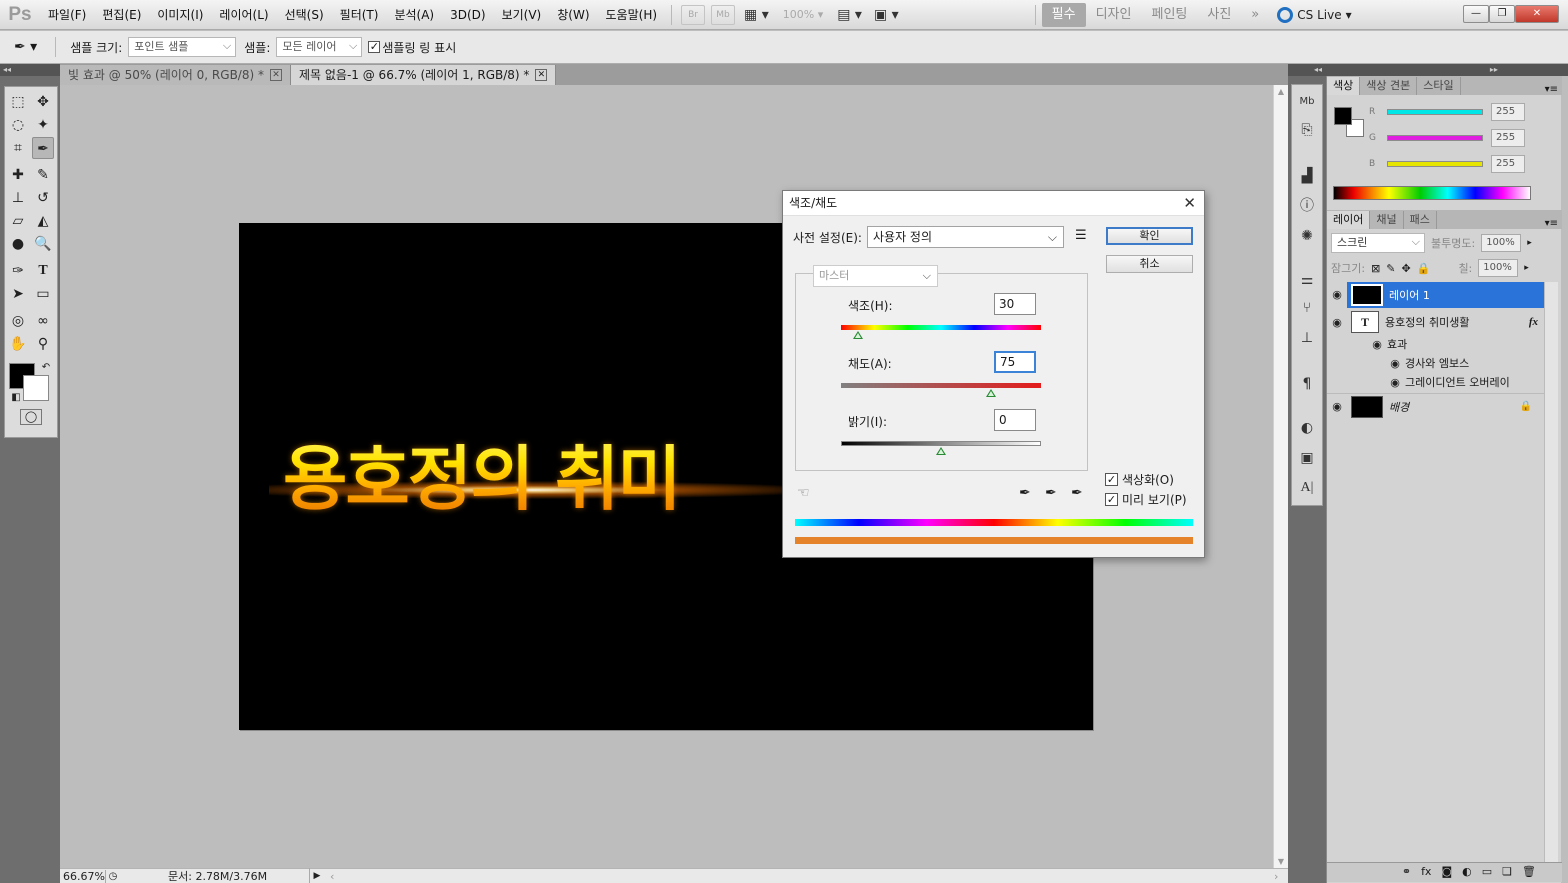 The height and width of the screenshot is (883, 1568). I want to click on tab-layers: 레이어, so click(1349, 220).